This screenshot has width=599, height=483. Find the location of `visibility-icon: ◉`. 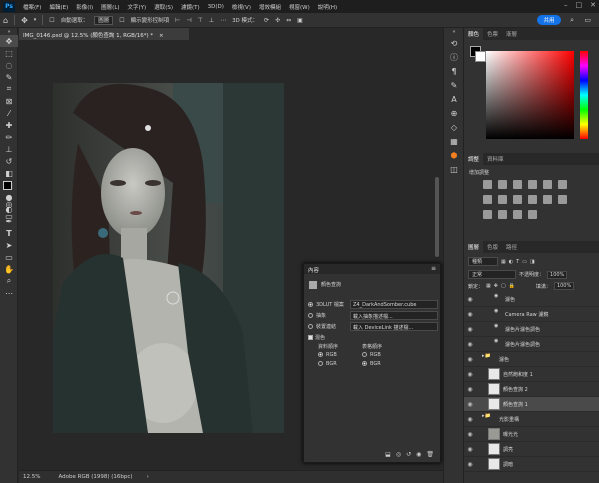

visibility-icon: ◉ is located at coordinates (418, 454).